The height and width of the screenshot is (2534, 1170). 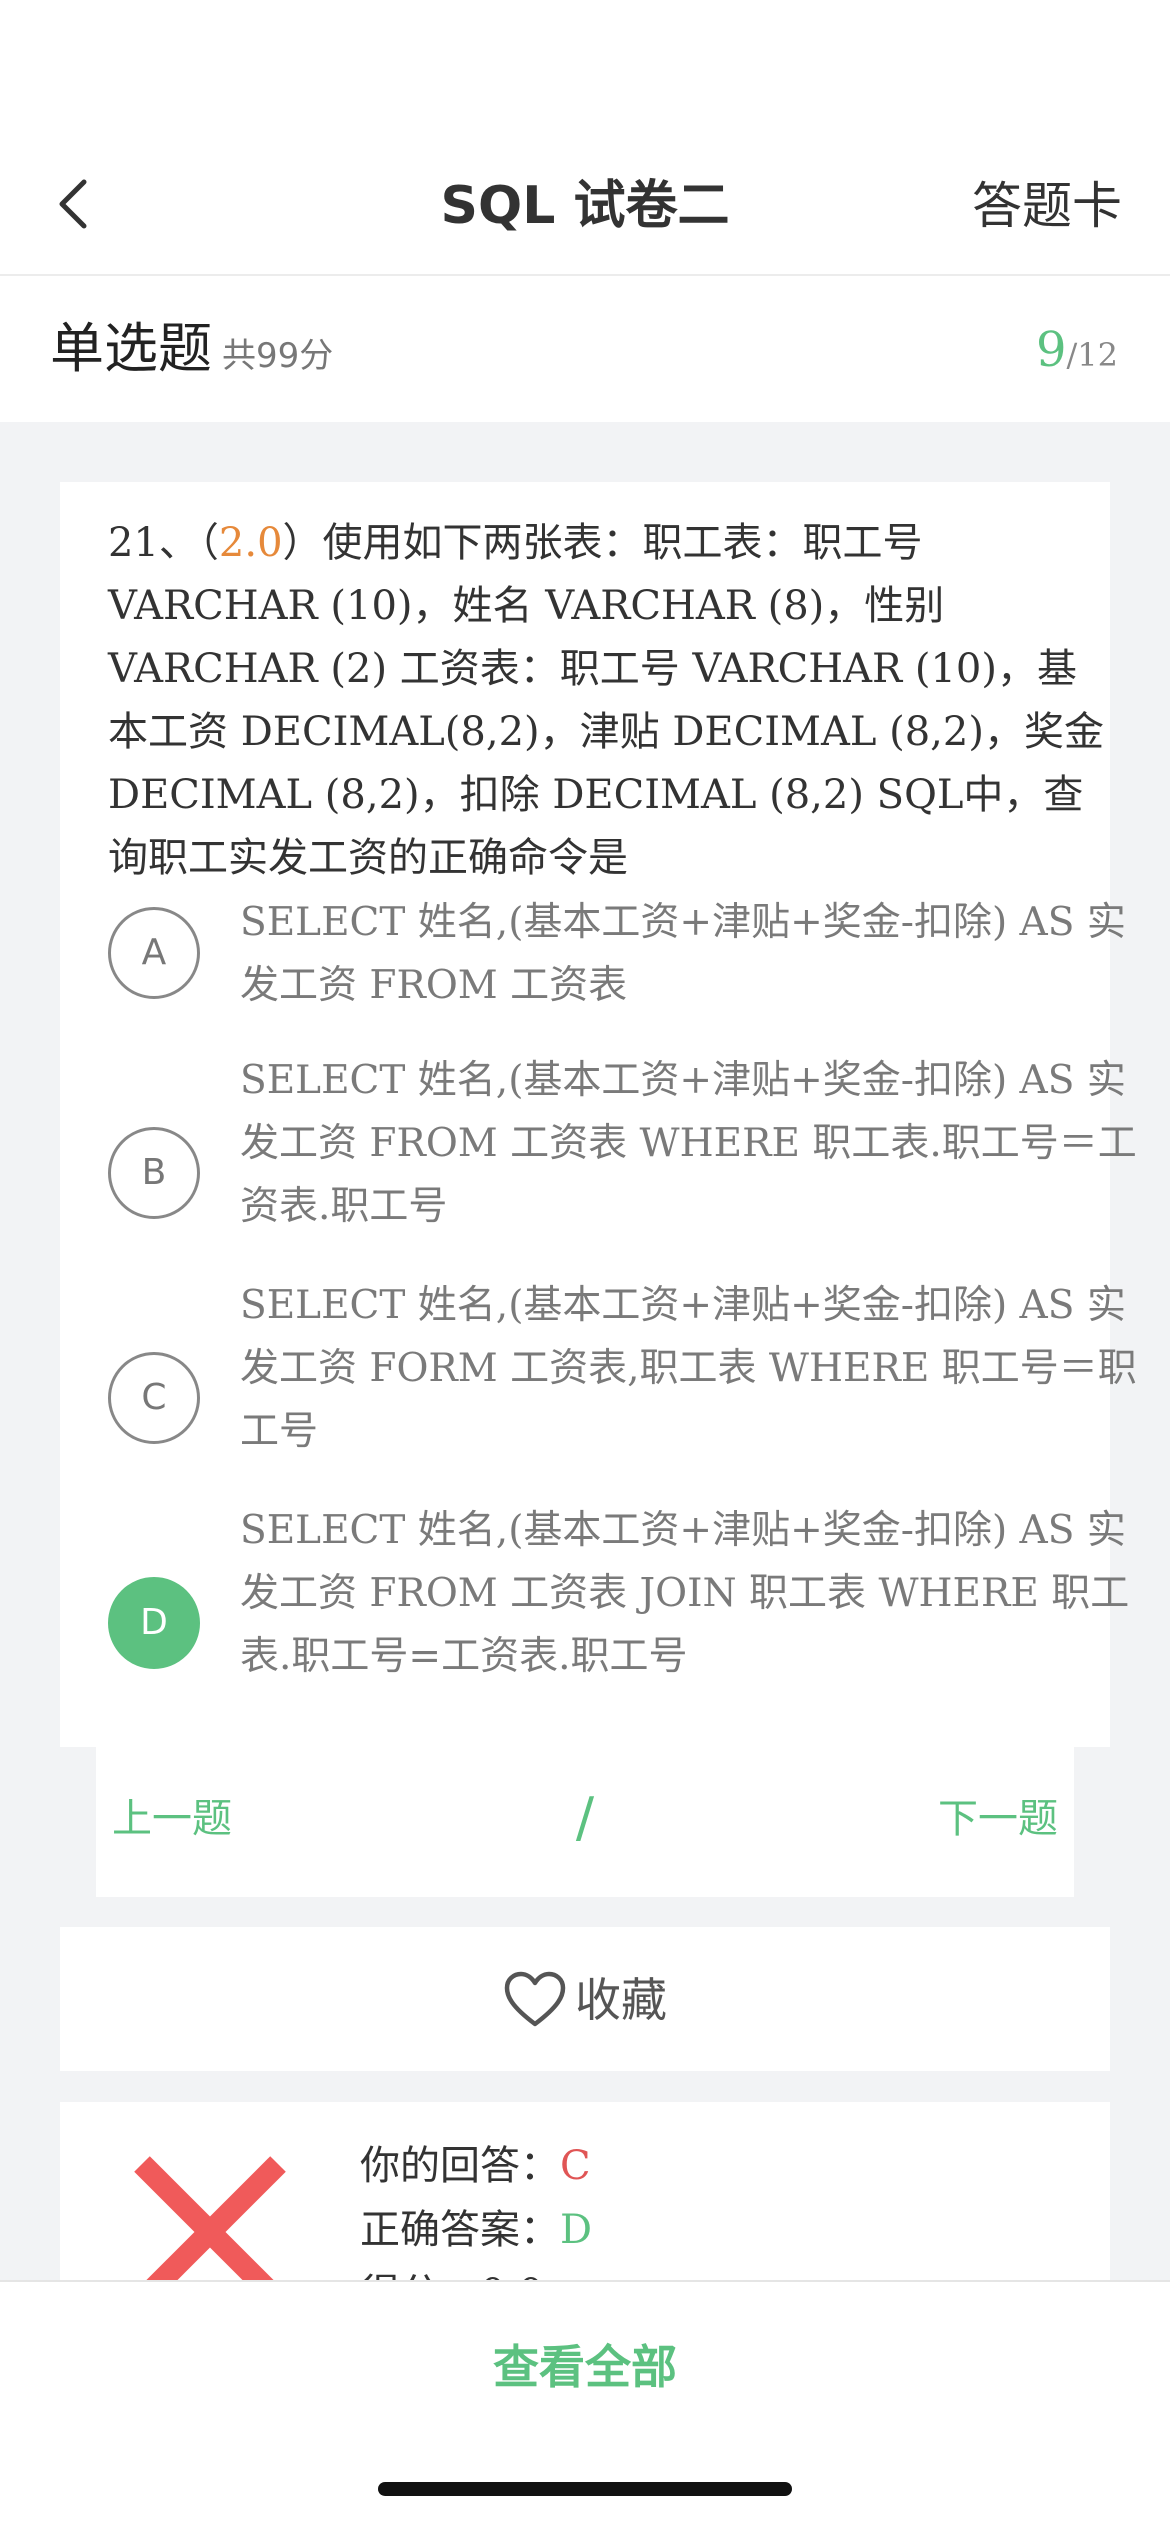 What do you see at coordinates (1047, 206) in the screenshot?
I see `answer-card-button: 答题卡` at bounding box center [1047, 206].